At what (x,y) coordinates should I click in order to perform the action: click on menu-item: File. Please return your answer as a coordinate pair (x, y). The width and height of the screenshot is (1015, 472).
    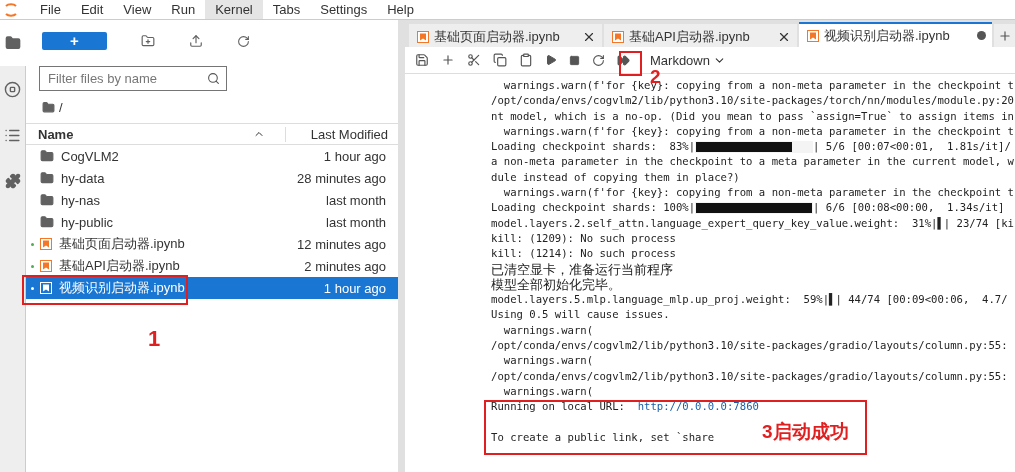
    Looking at the image, I should click on (50, 9).